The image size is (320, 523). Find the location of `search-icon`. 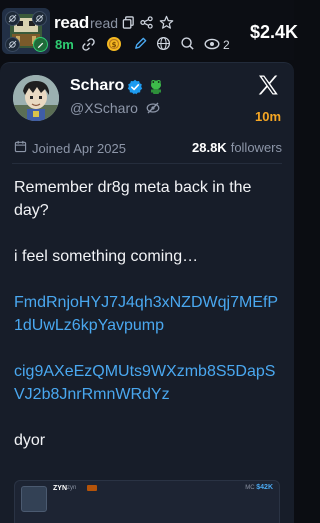

search-icon is located at coordinates (187, 43).